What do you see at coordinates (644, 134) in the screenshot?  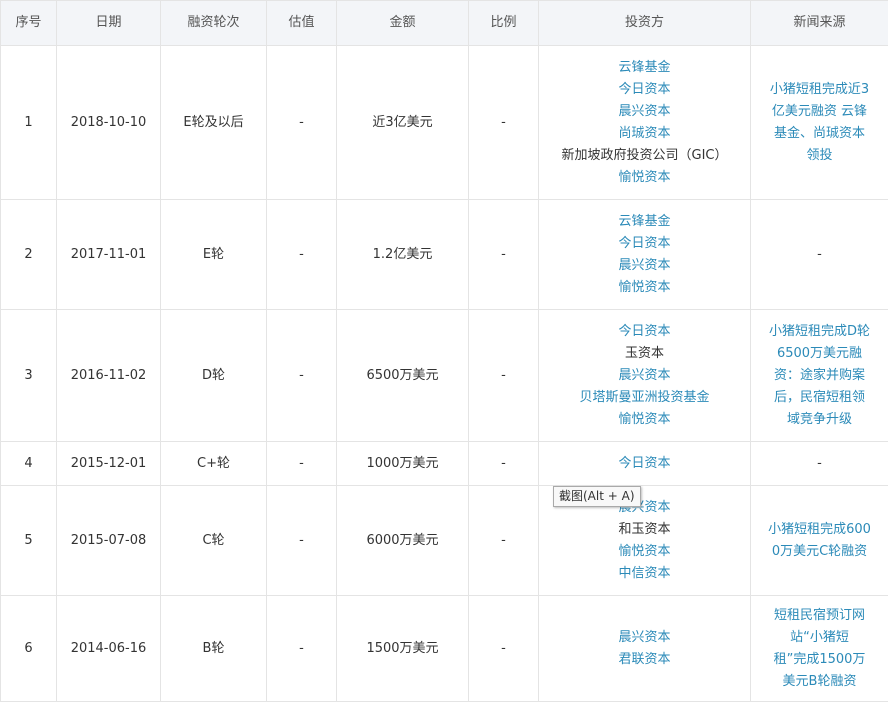 I see `investor-link: 尚珹资本` at bounding box center [644, 134].